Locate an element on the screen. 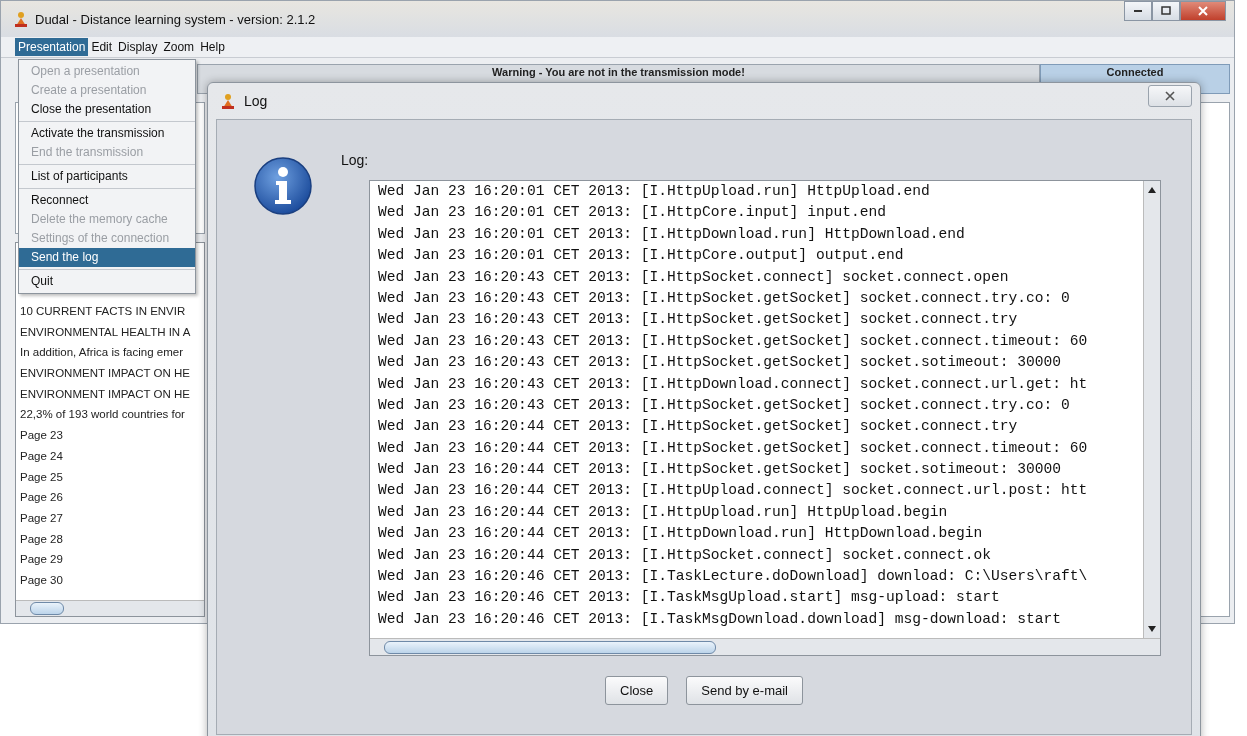  minimize-button is located at coordinates (1138, 11).